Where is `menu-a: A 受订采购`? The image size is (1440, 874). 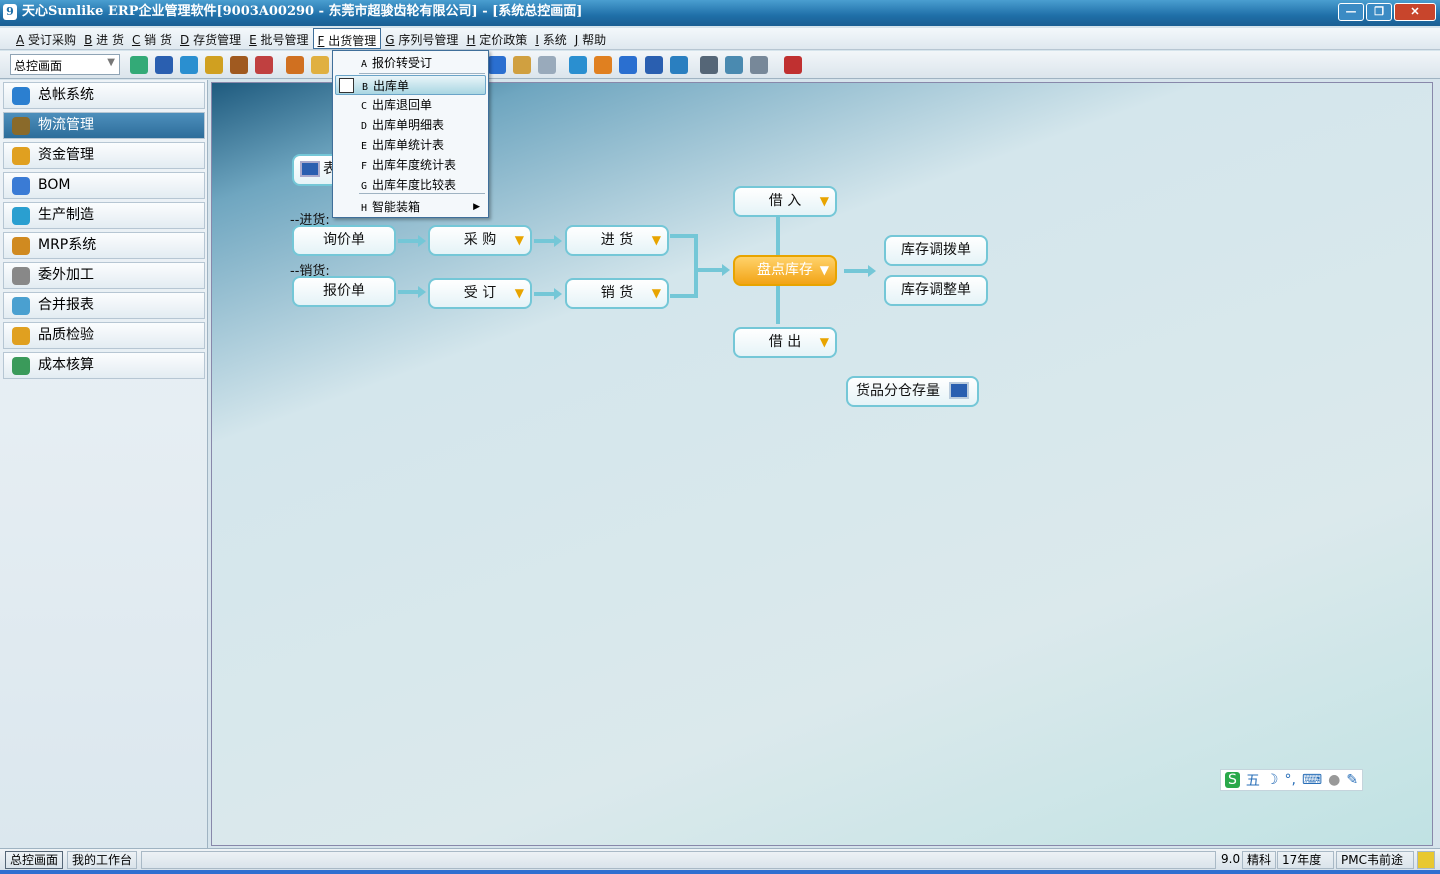 menu-a: A 受订采购 is located at coordinates (46, 38).